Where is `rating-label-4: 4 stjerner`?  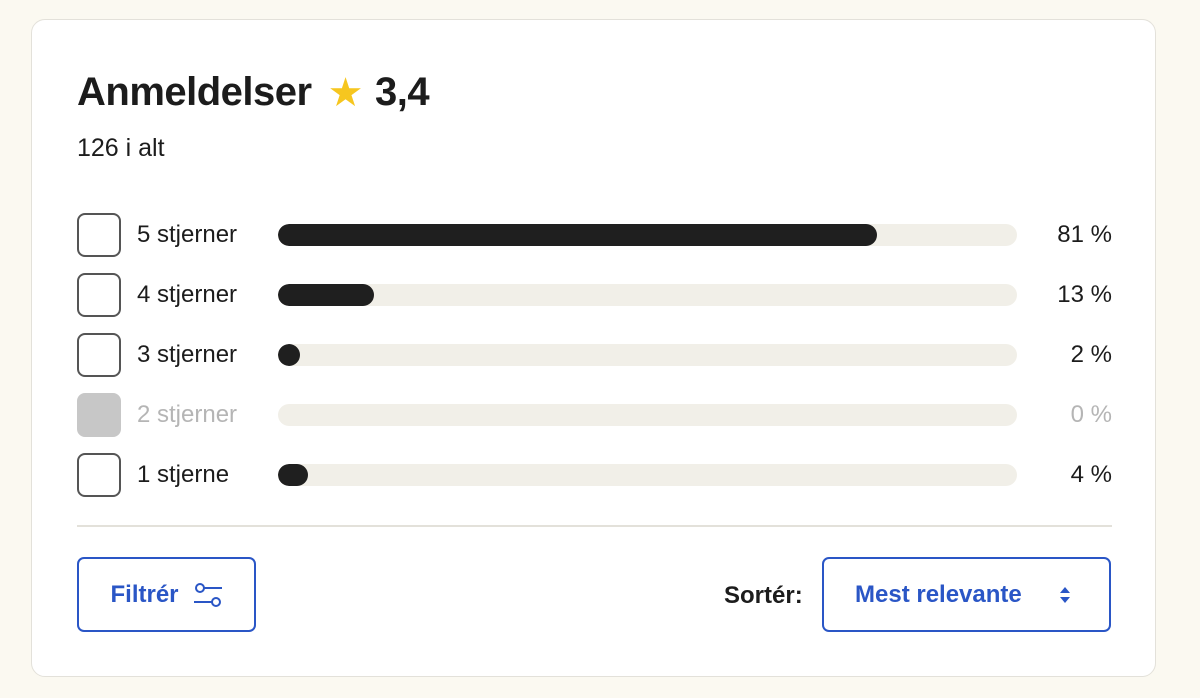 rating-label-4: 4 stjerner is located at coordinates (187, 294).